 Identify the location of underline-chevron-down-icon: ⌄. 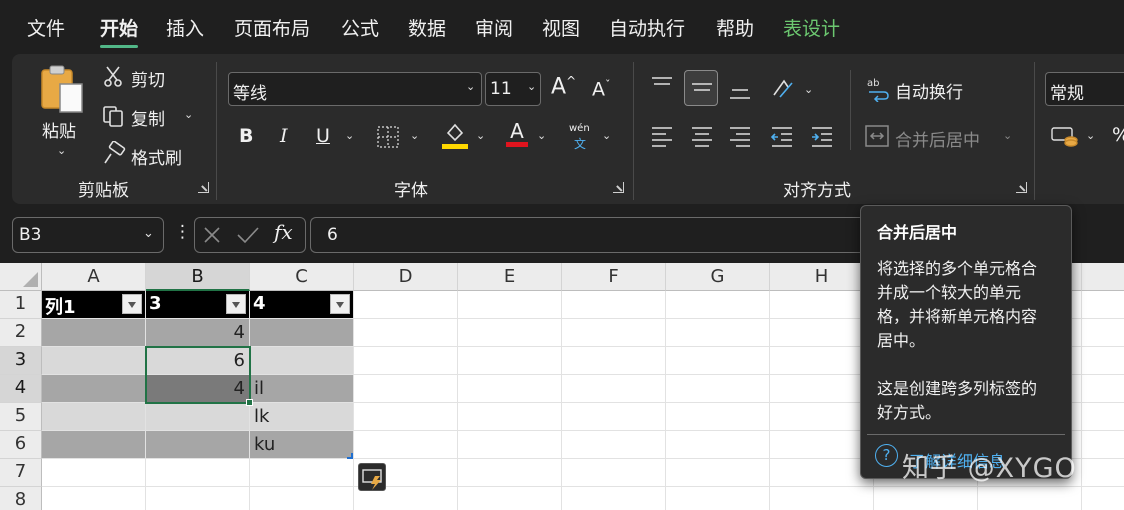
(349, 135).